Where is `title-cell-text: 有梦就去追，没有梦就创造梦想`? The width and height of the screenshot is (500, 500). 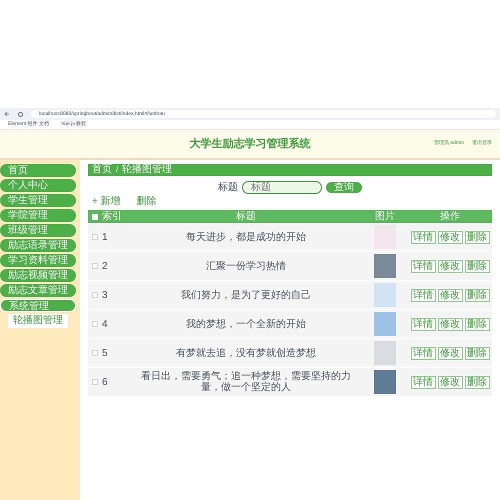 title-cell-text: 有梦就去追，没有梦就创造梦想 is located at coordinates (246, 353).